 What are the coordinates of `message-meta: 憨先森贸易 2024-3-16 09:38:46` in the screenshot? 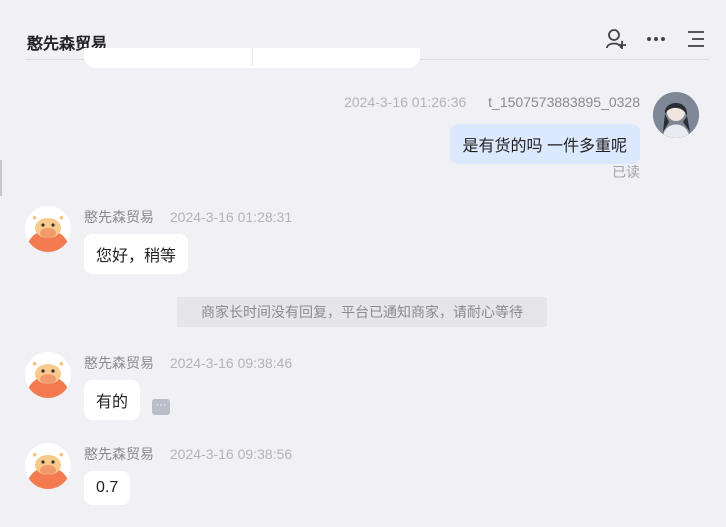 It's located at (188, 363).